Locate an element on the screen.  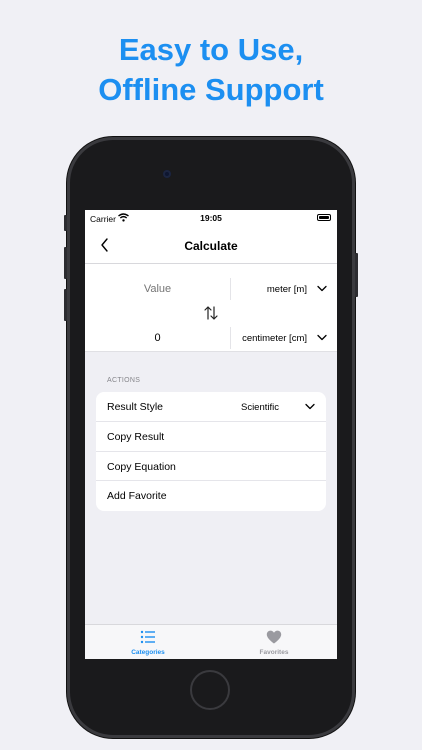
copy-equation-row: Copy Equation is located at coordinates (211, 467).